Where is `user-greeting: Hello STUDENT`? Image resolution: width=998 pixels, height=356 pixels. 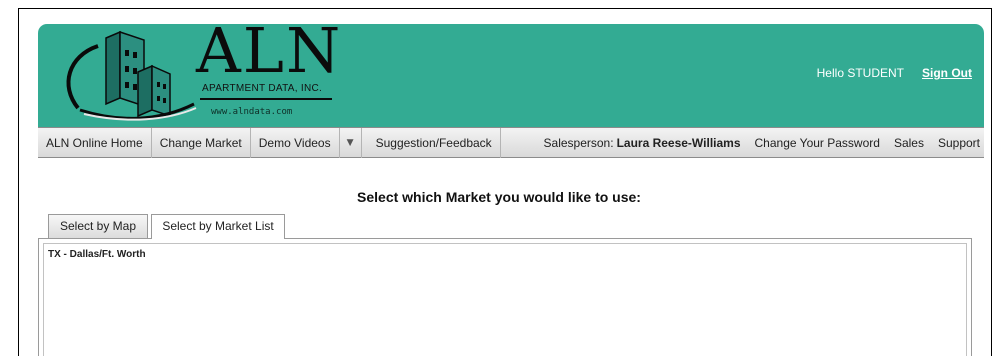
user-greeting: Hello STUDENT is located at coordinates (860, 73).